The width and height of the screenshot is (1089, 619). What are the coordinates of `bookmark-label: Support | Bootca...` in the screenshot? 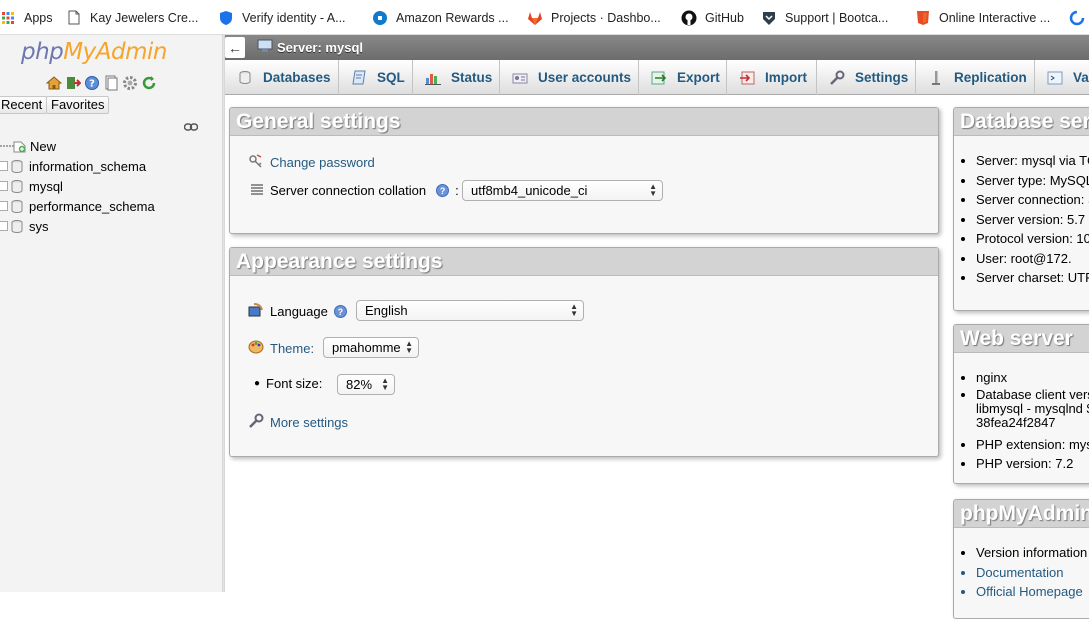 It's located at (837, 17).